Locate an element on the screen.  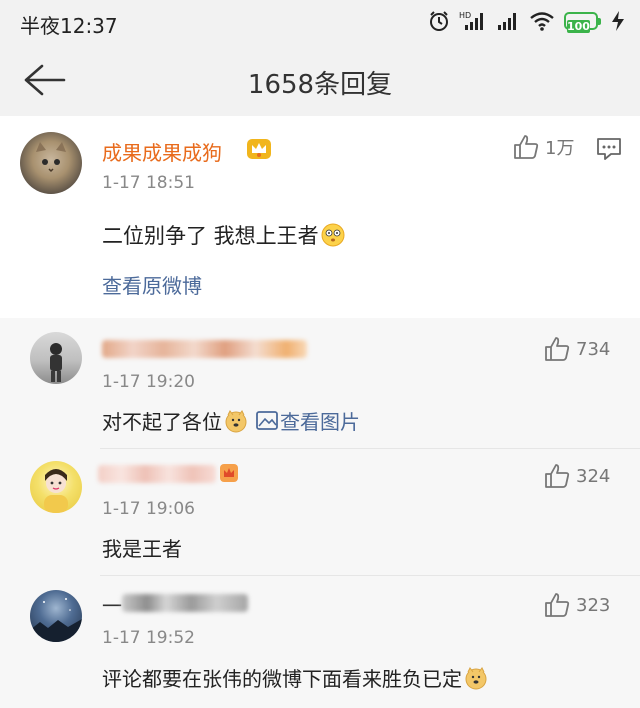
comment-time: 1-17 19:20 is located at coordinates (148, 382).